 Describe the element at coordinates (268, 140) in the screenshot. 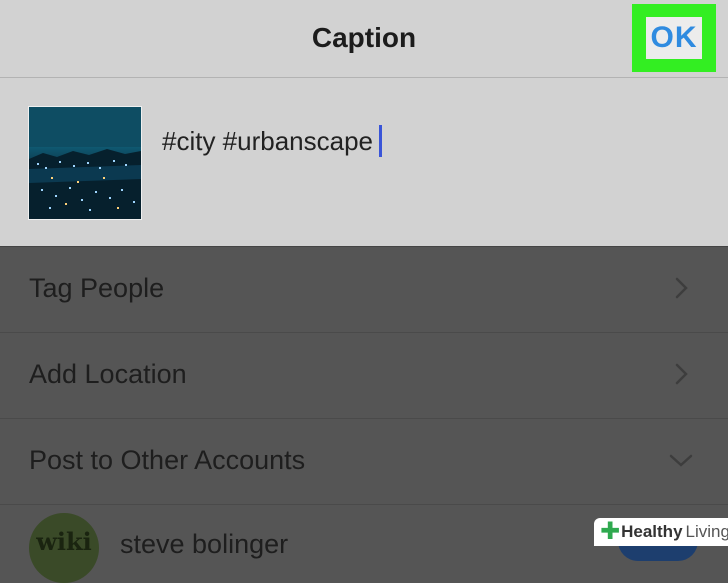

I see `caption-text: #city #urbanscape` at that location.